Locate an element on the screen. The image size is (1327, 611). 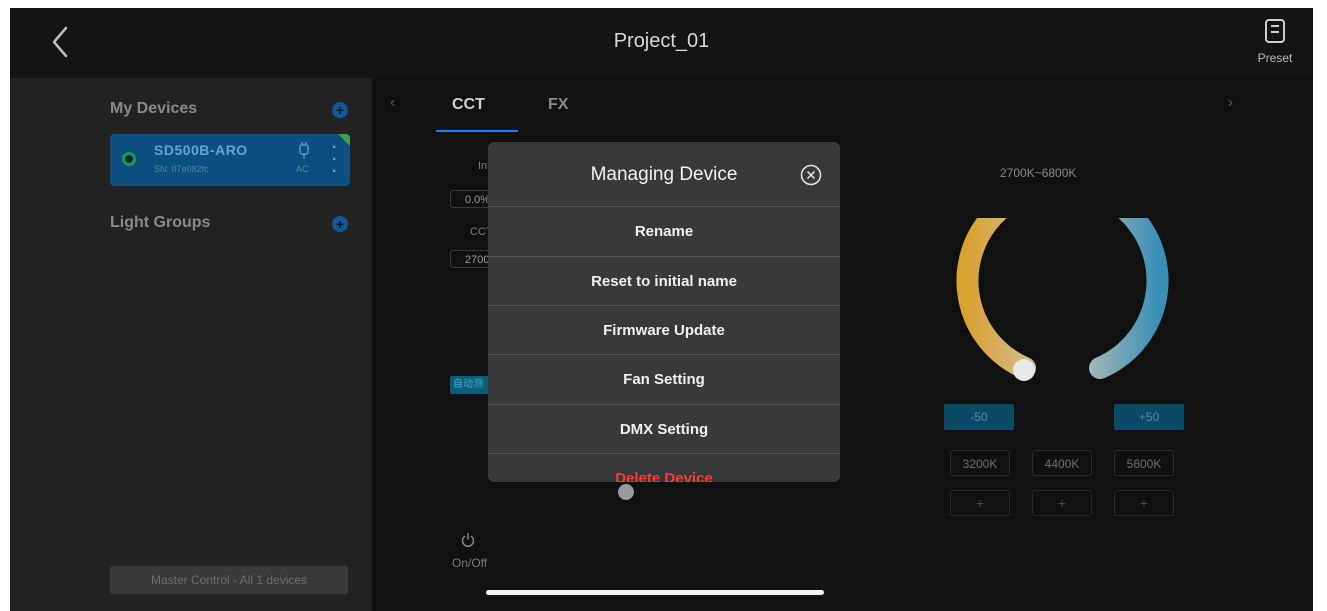
device-name: SD500B-ARO is located at coordinates (201, 150).